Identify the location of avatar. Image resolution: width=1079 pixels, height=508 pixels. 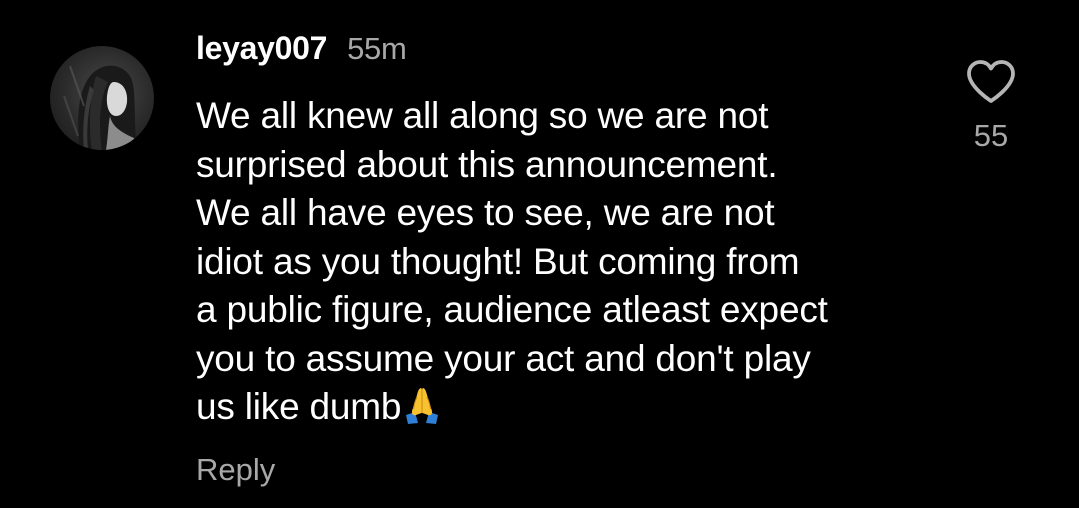
(102, 98).